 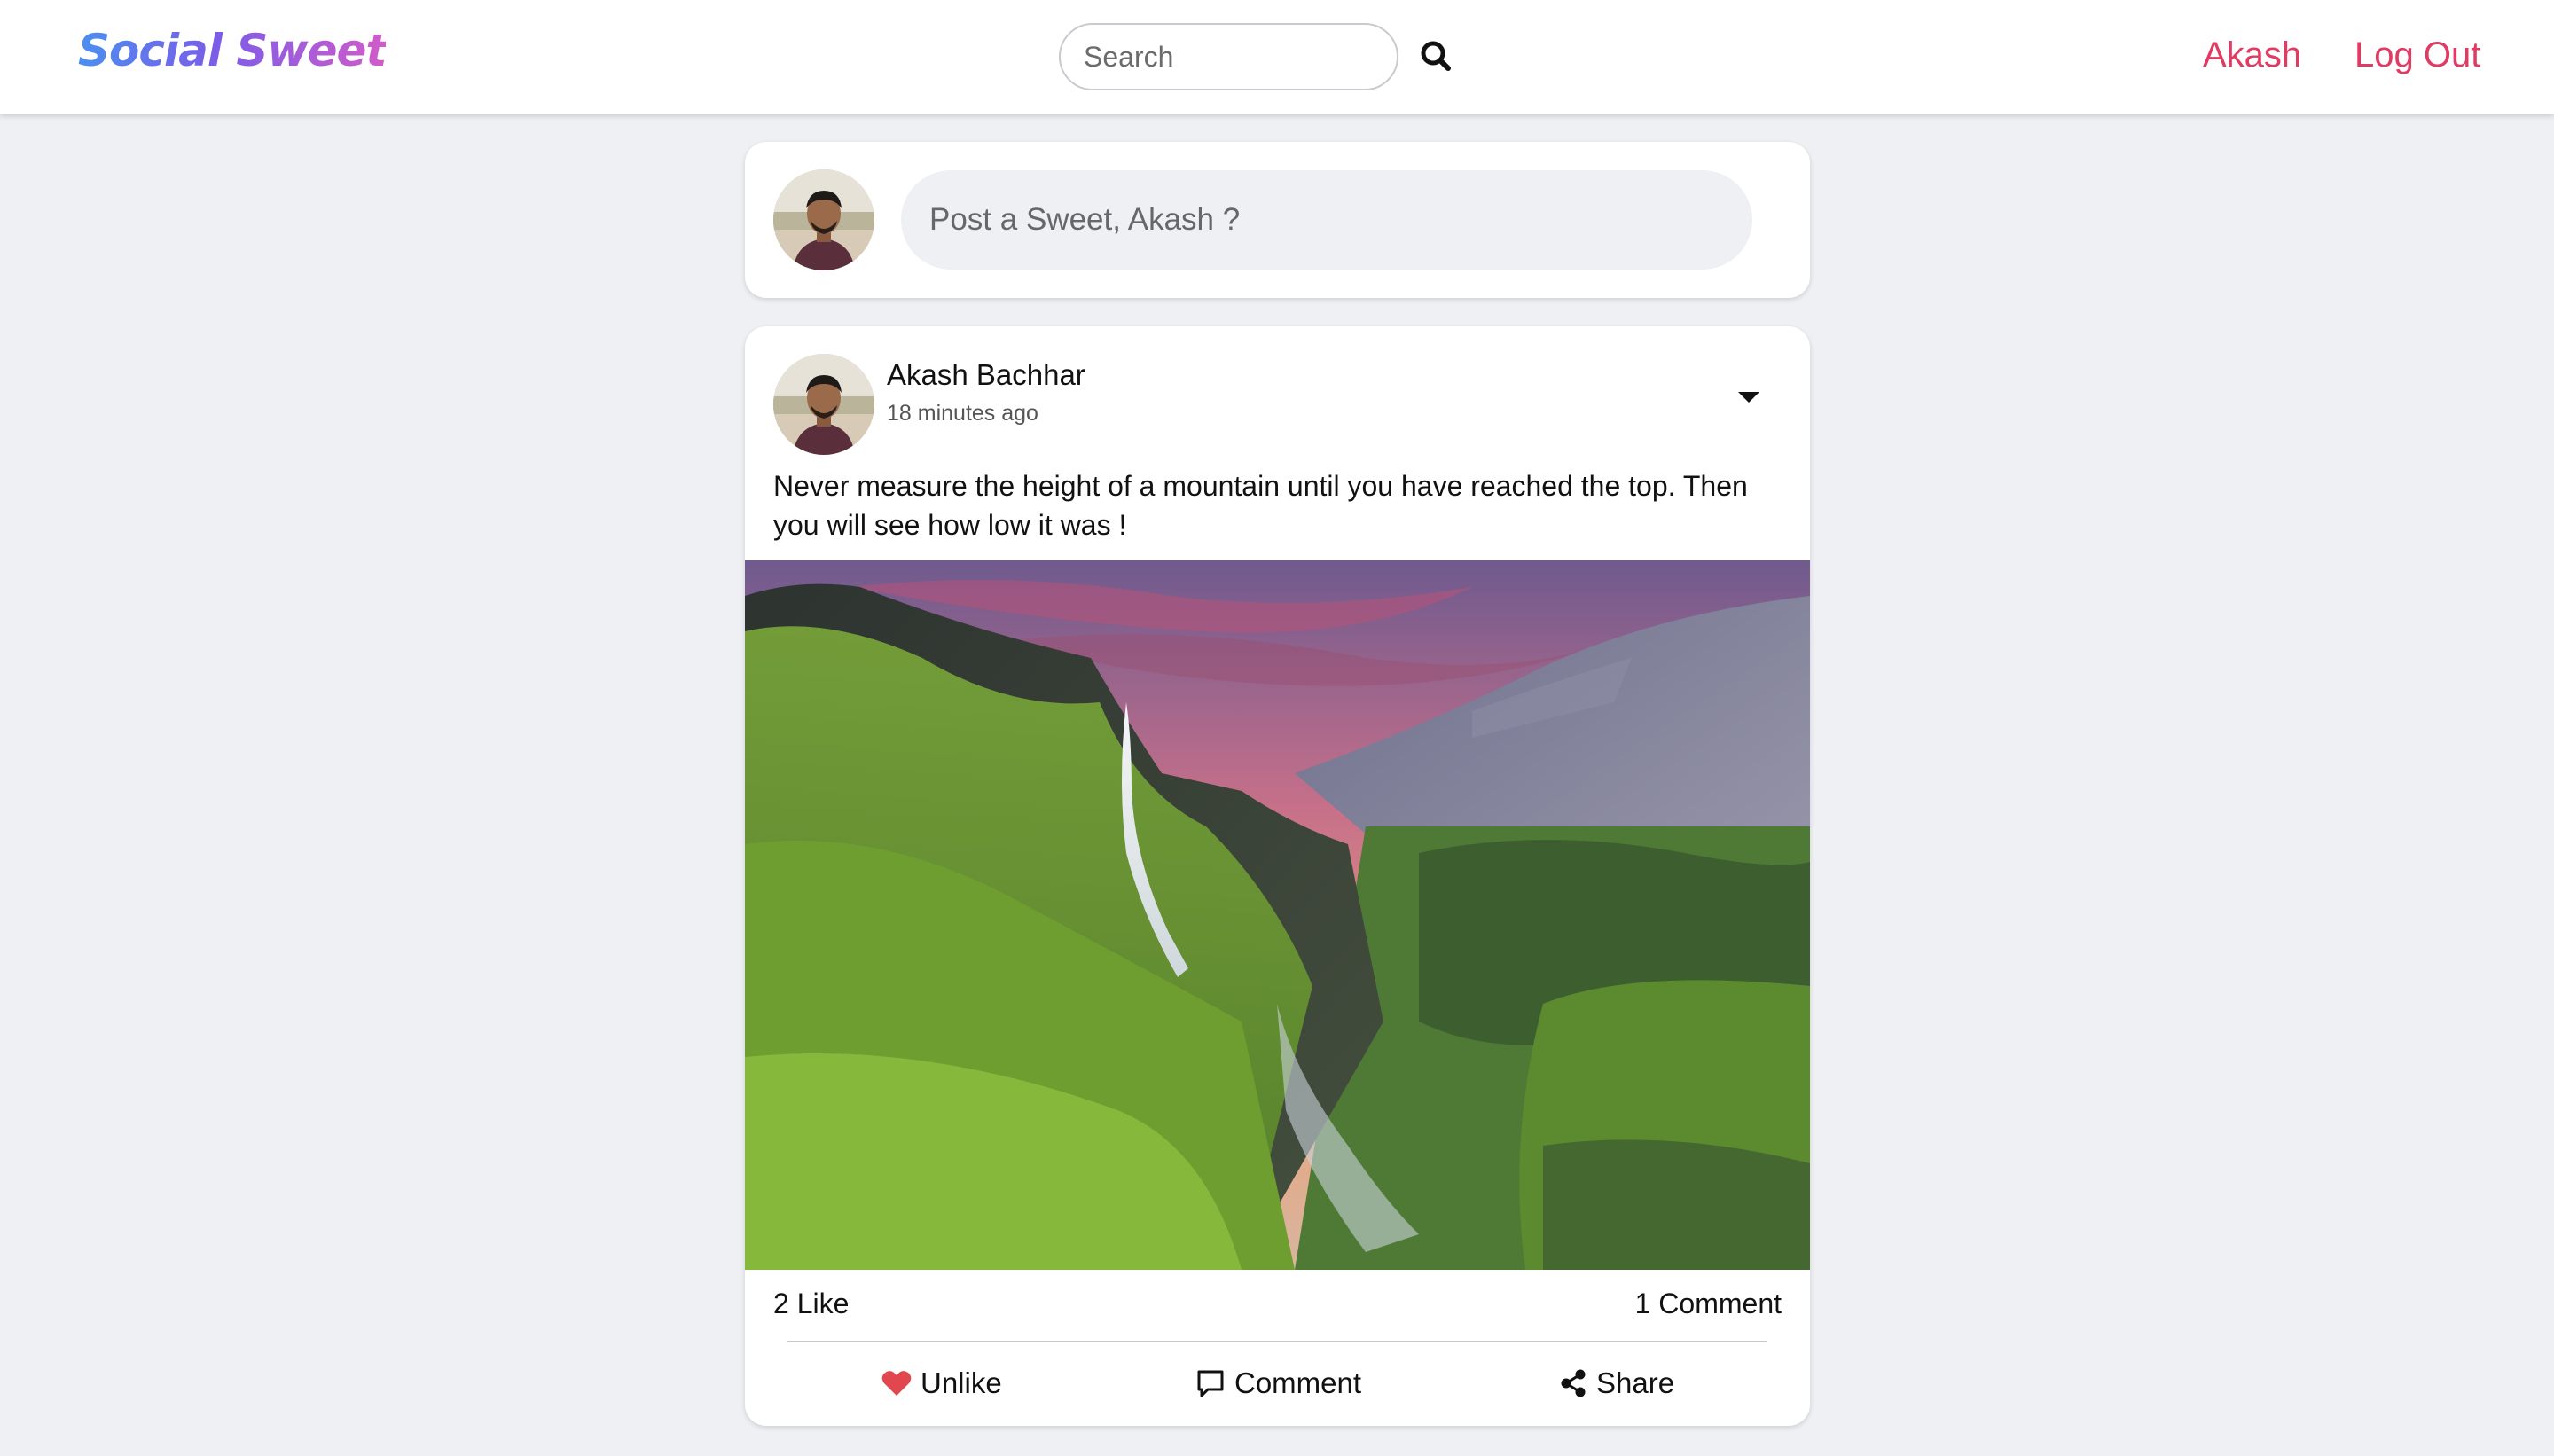 What do you see at coordinates (1210, 1383) in the screenshot?
I see `comment-icon` at bounding box center [1210, 1383].